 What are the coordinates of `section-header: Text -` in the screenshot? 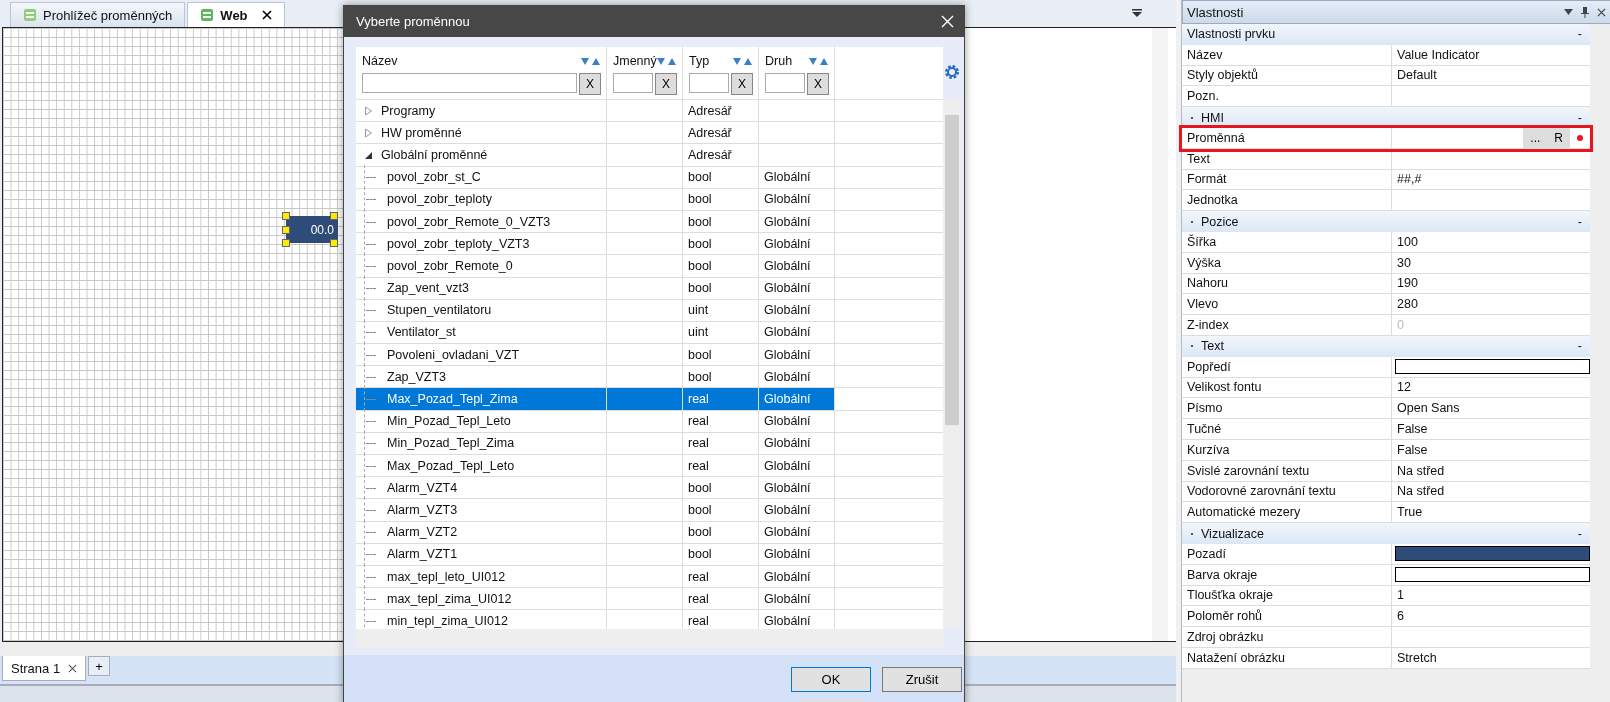 It's located at (1386, 346).